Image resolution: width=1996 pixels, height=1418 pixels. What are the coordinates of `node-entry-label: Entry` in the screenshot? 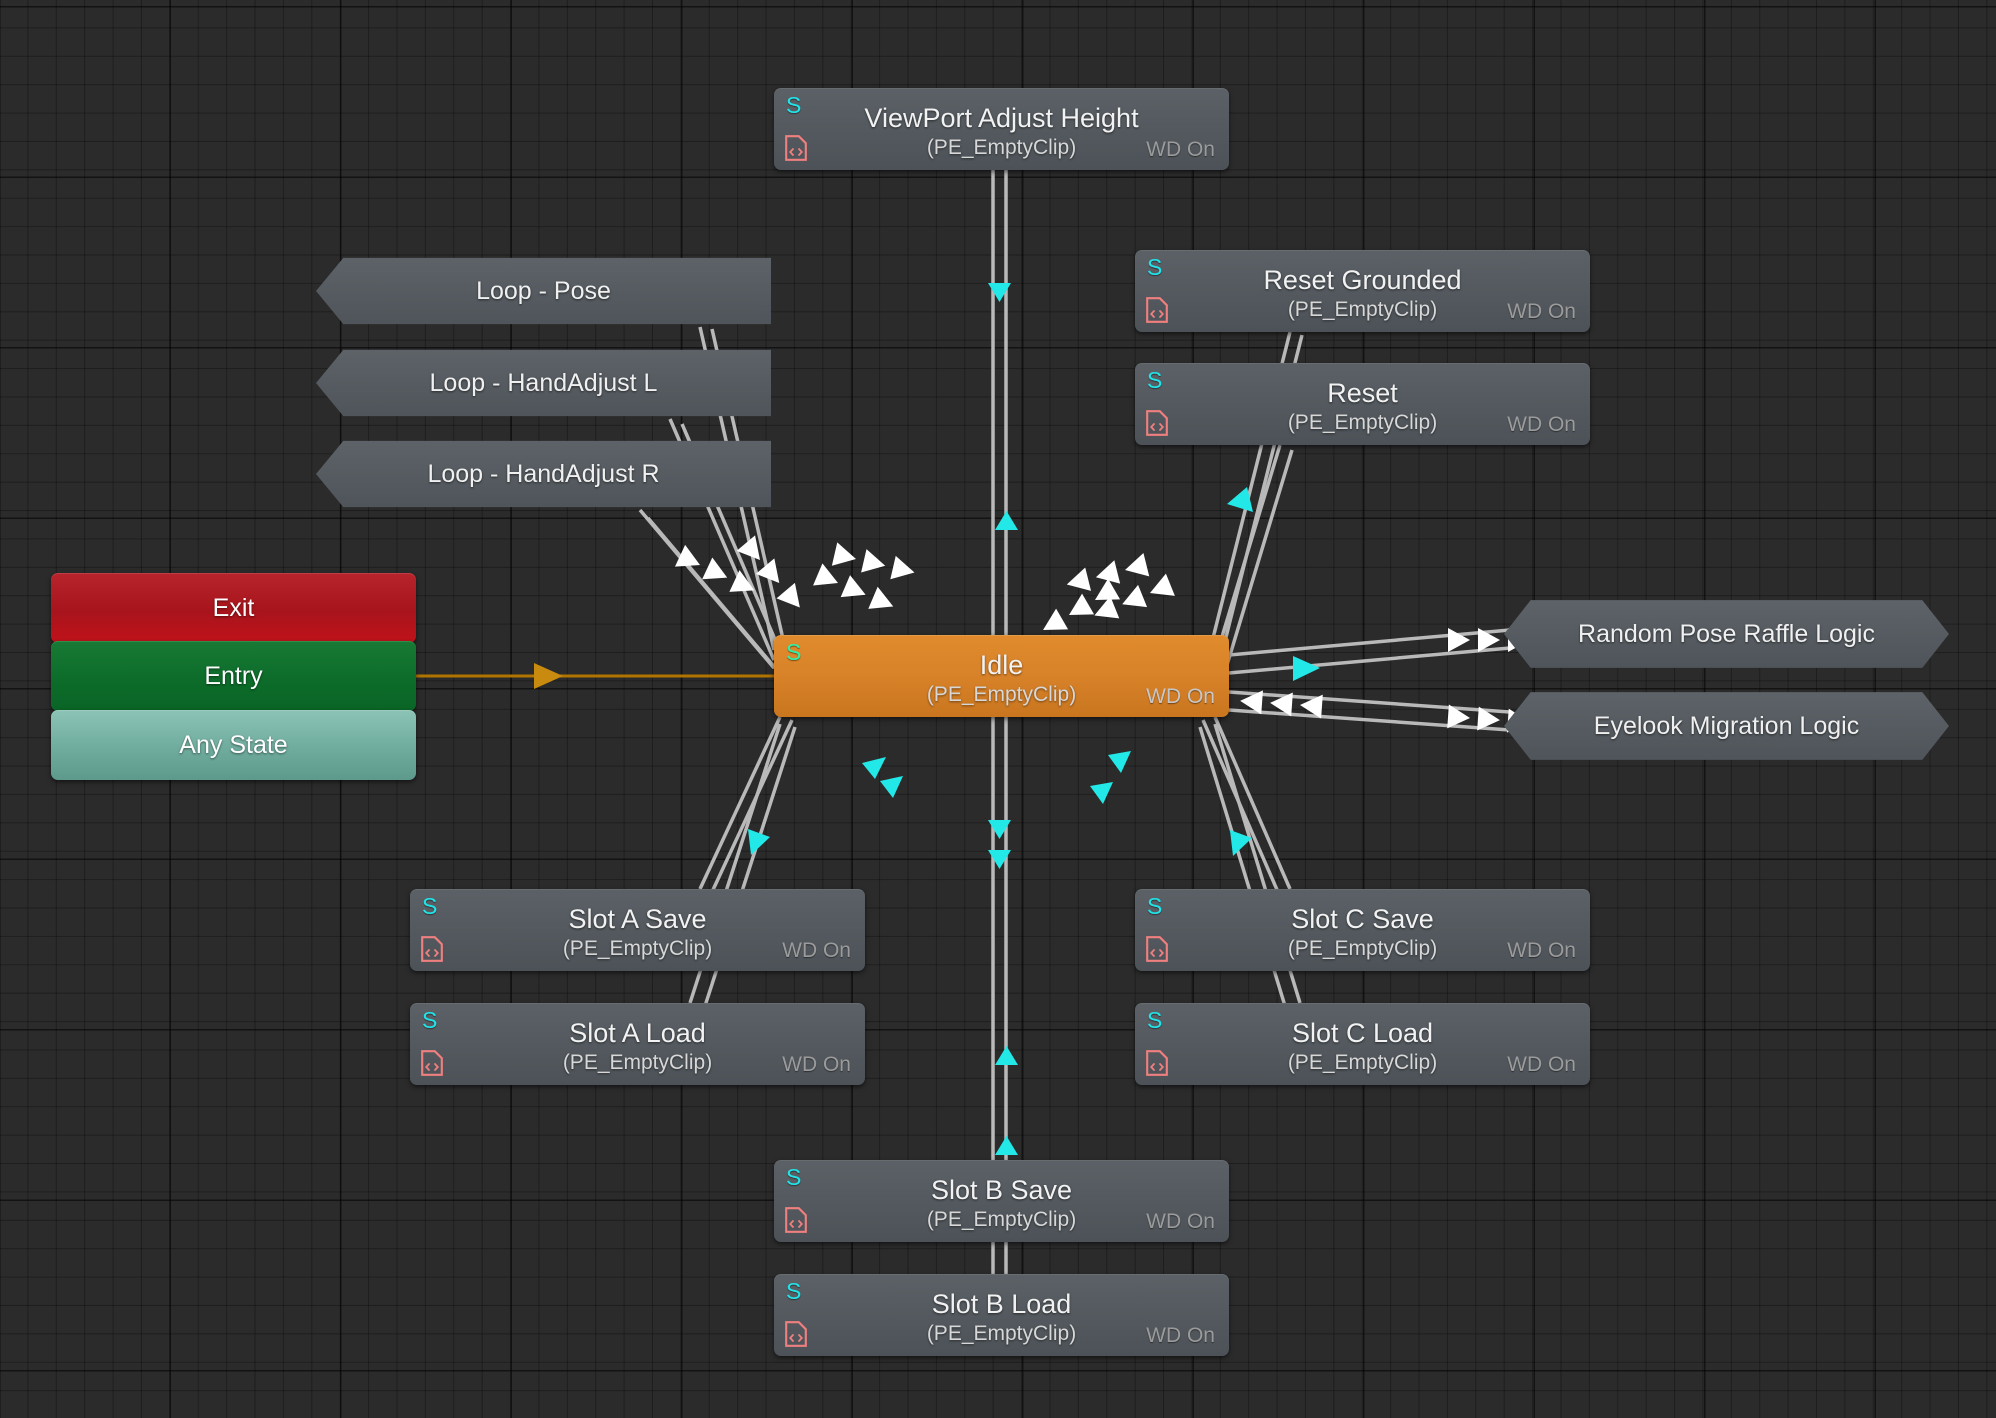 It's located at (233, 675).